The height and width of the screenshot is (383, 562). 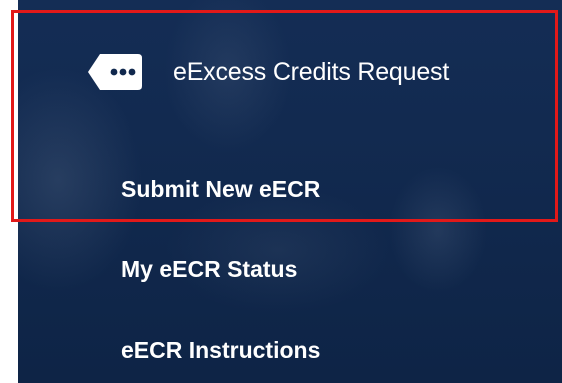 What do you see at coordinates (115, 72) in the screenshot?
I see `chat-bubble-ellipsis-icon` at bounding box center [115, 72].